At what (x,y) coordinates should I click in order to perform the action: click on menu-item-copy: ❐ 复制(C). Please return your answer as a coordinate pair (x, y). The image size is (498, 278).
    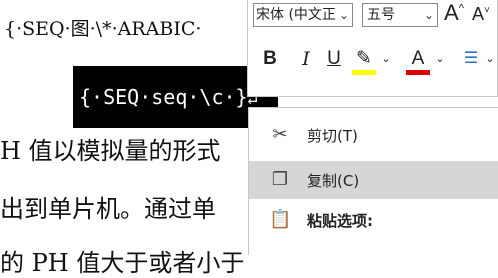
    Looking at the image, I should click on (373, 180).